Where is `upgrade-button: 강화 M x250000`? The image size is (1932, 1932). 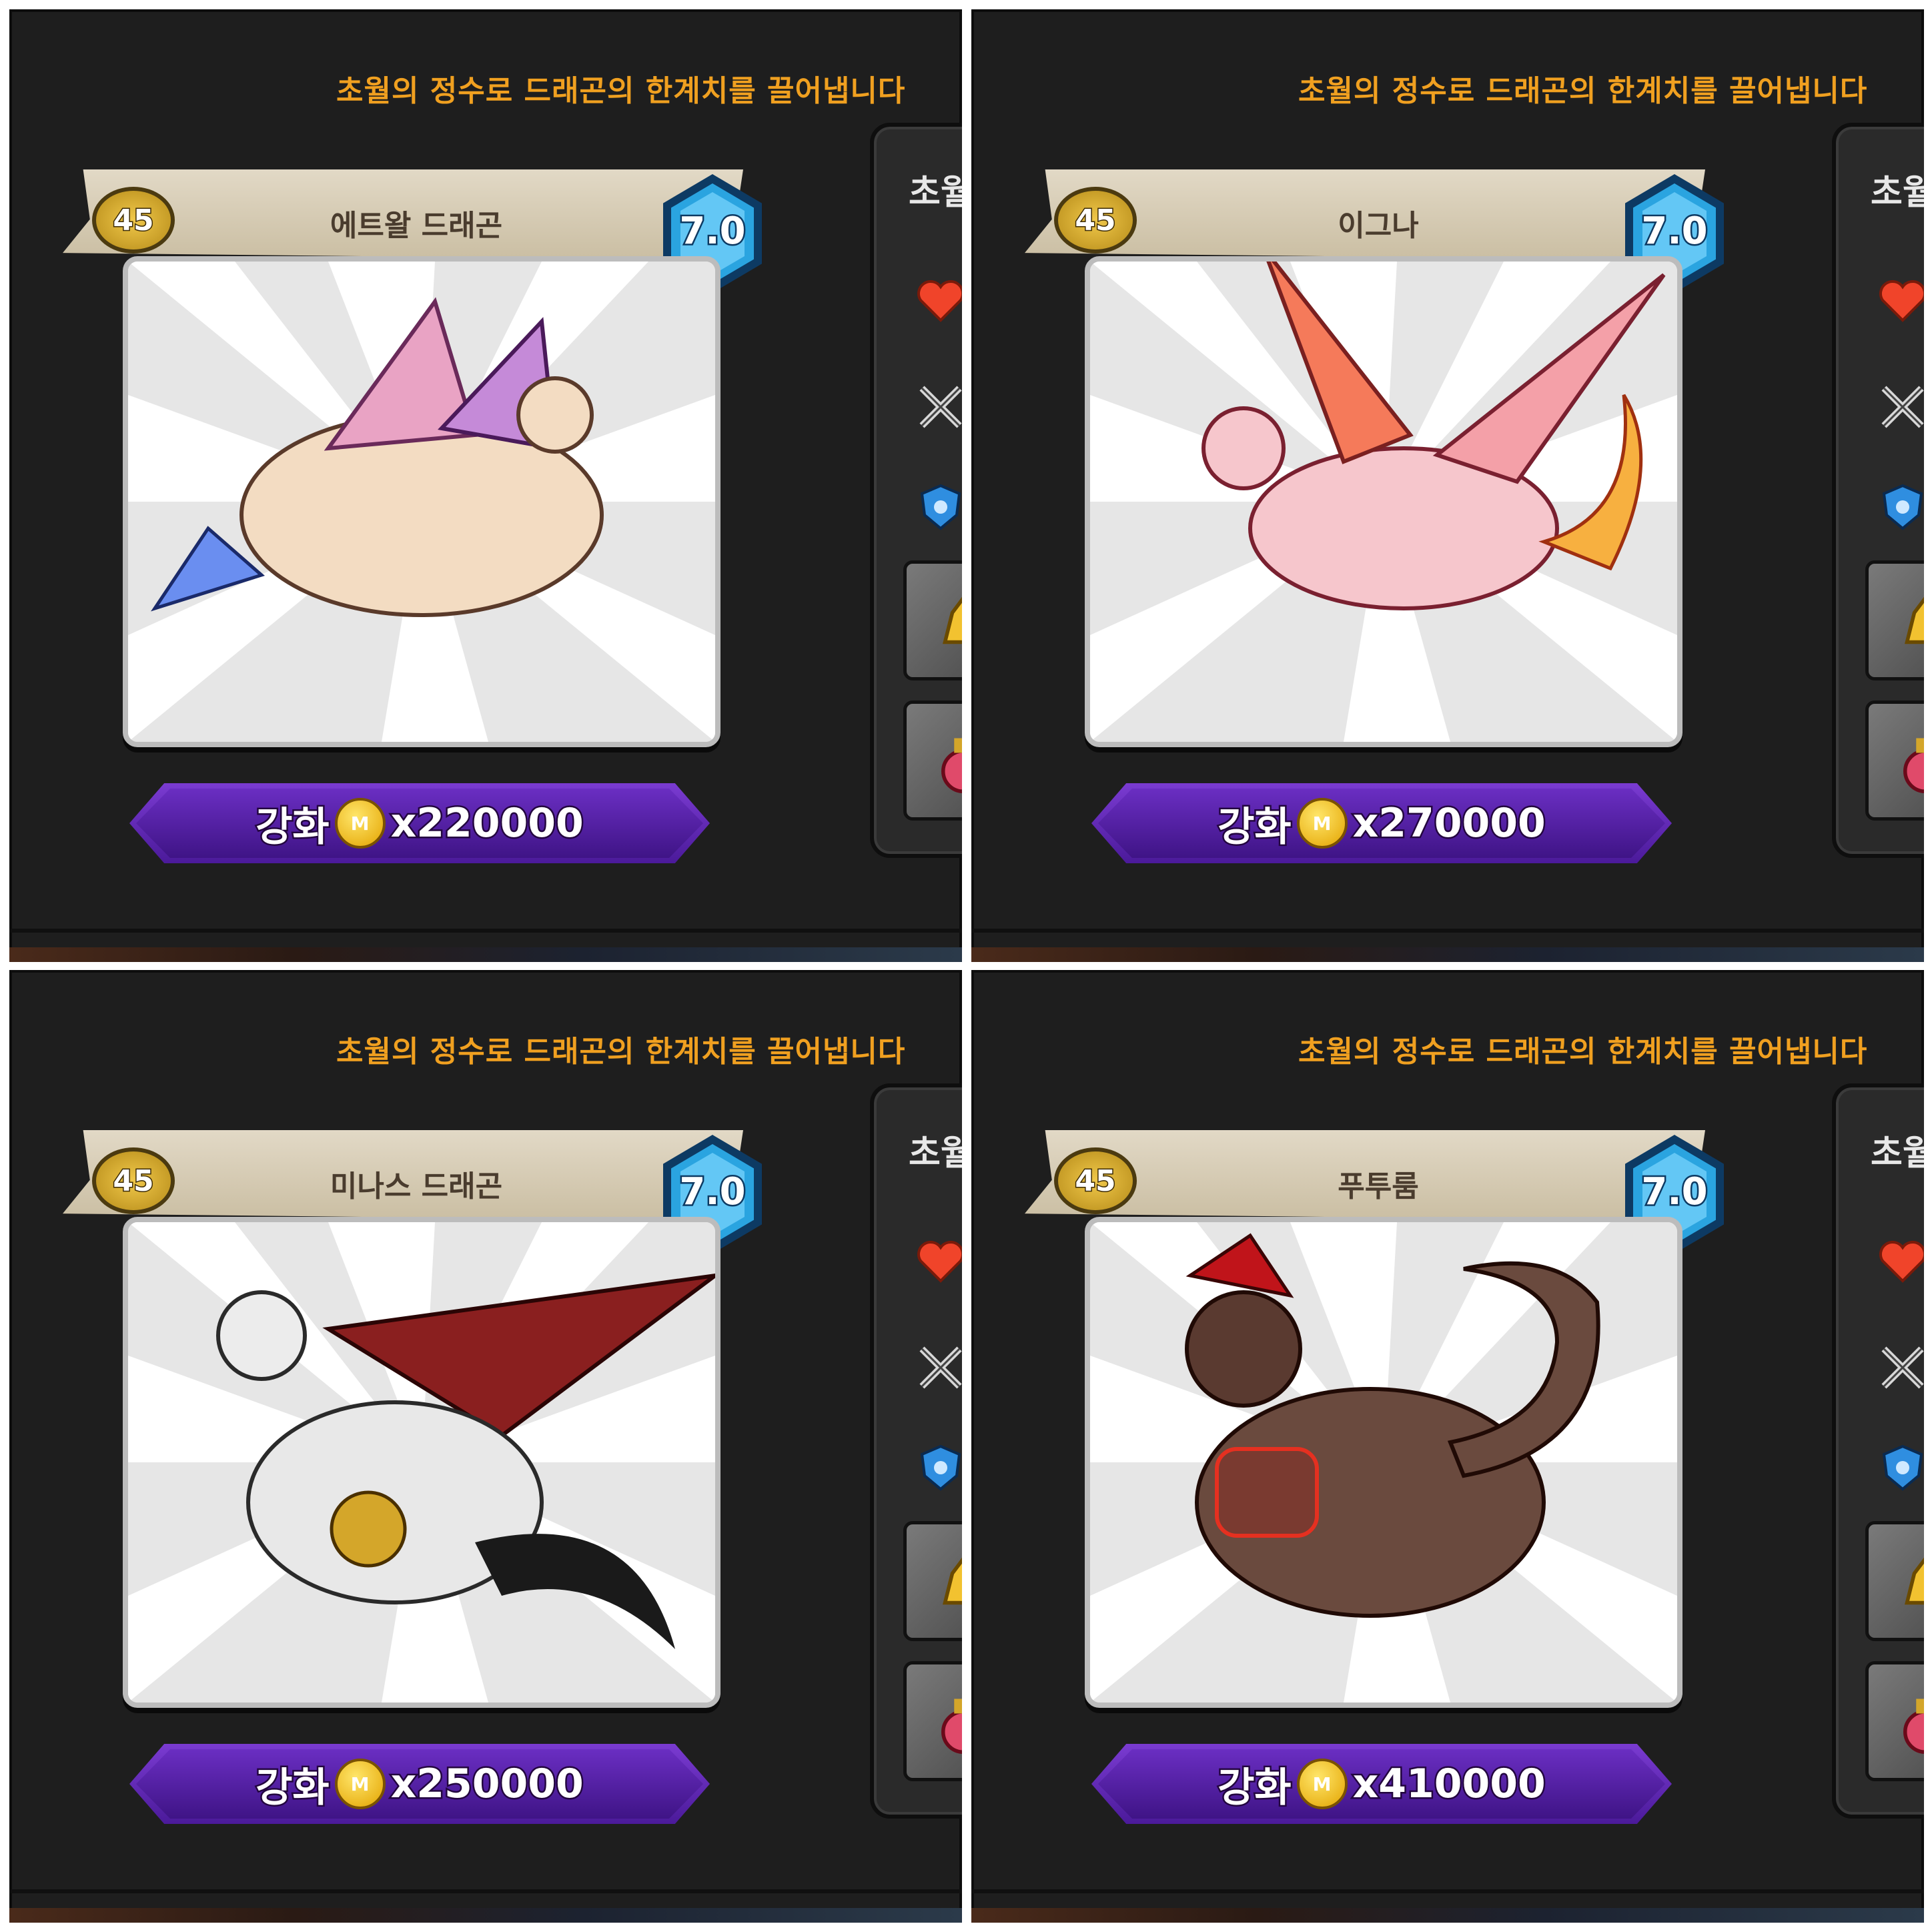
upgrade-button: 강화 M x250000 is located at coordinates (419, 1784).